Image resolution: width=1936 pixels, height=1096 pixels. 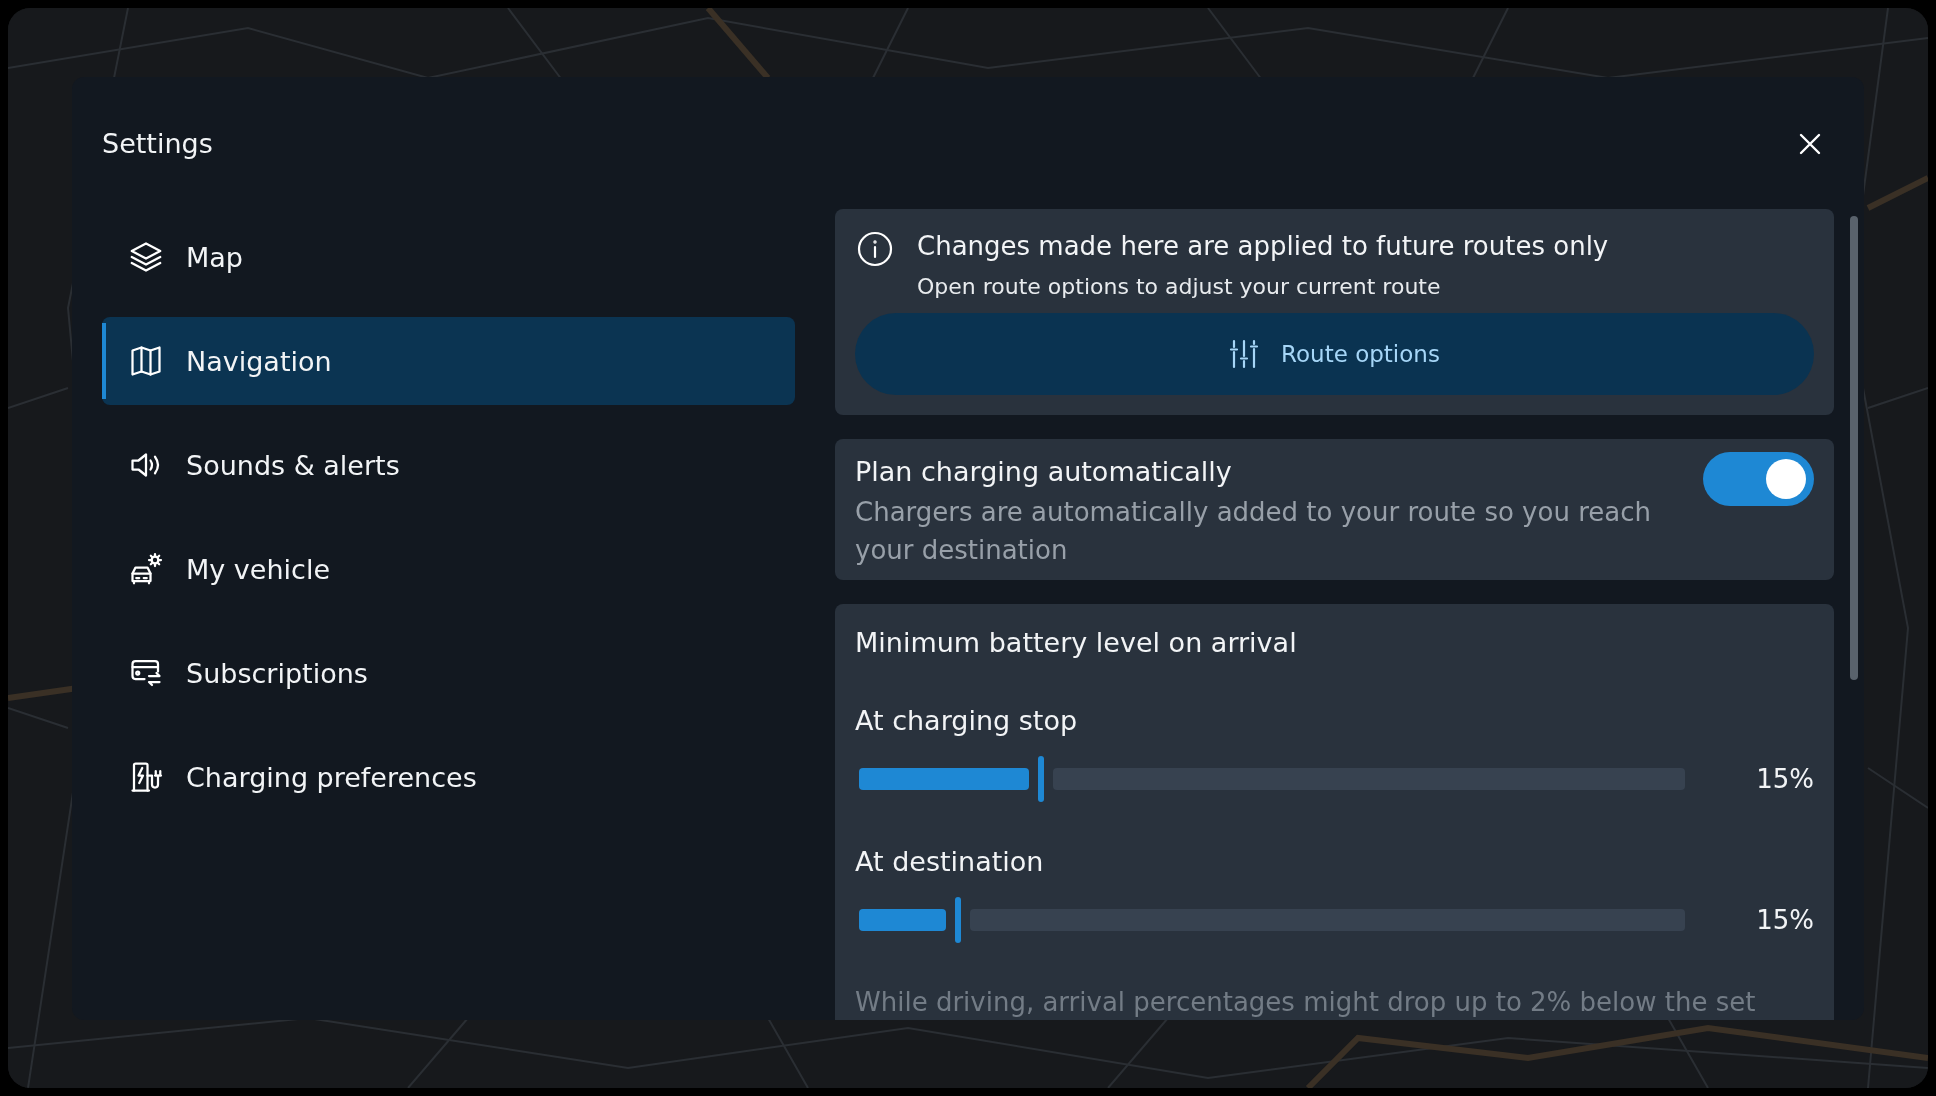 What do you see at coordinates (950, 862) in the screenshot?
I see `slider-label: At destination` at bounding box center [950, 862].